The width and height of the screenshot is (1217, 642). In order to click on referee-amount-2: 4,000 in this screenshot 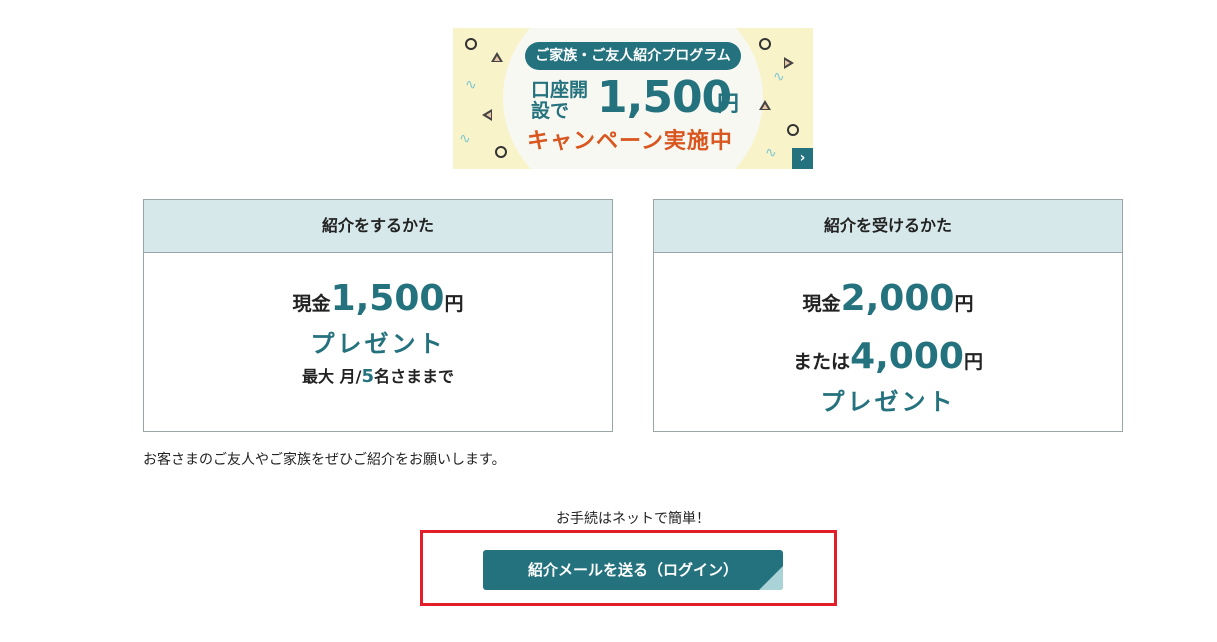, I will do `click(907, 356)`.